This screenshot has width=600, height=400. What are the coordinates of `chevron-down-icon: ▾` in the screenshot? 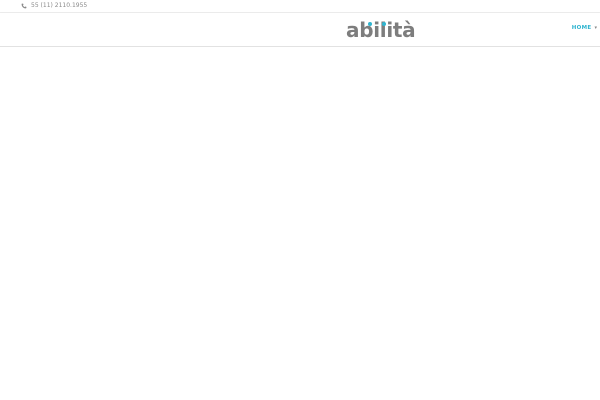 It's located at (595, 28).